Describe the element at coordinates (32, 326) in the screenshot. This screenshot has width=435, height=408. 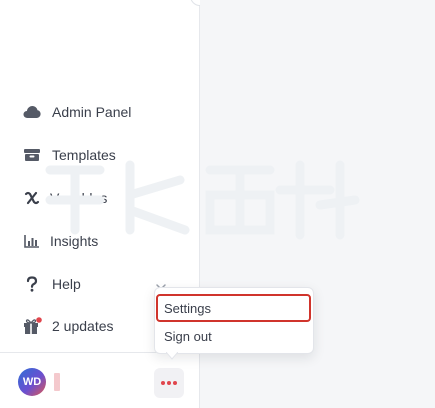
I see `gift-icon` at that location.